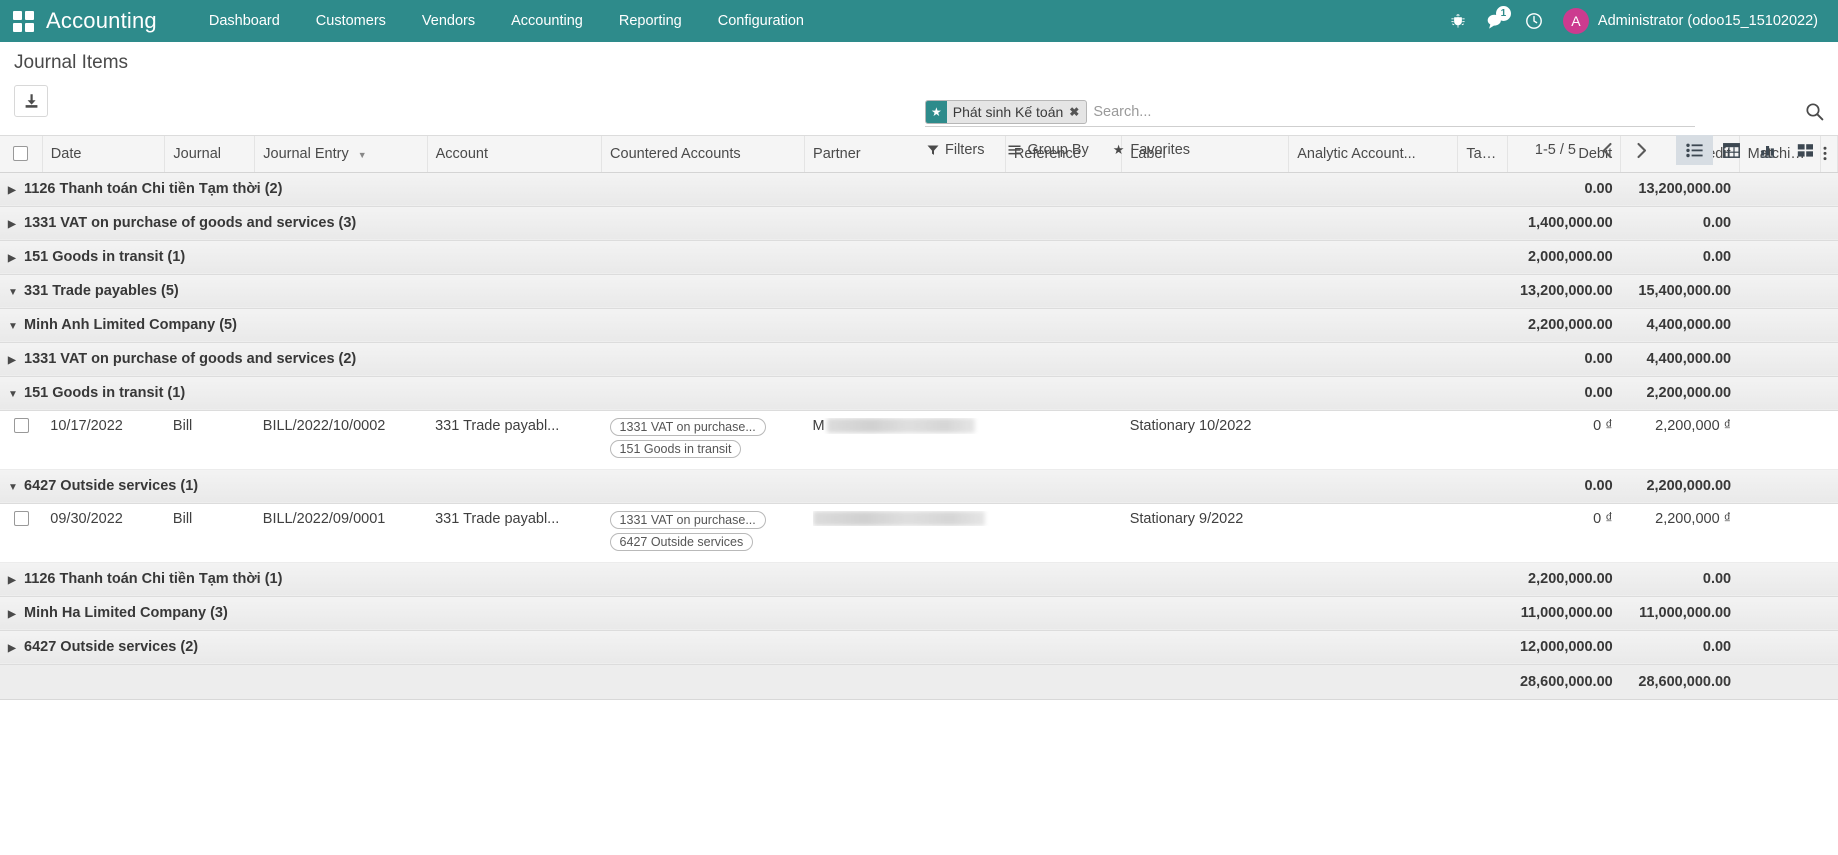 The image size is (1838, 855). I want to click on group-row-label: Minh Anh Limited Company (5), so click(130, 325).